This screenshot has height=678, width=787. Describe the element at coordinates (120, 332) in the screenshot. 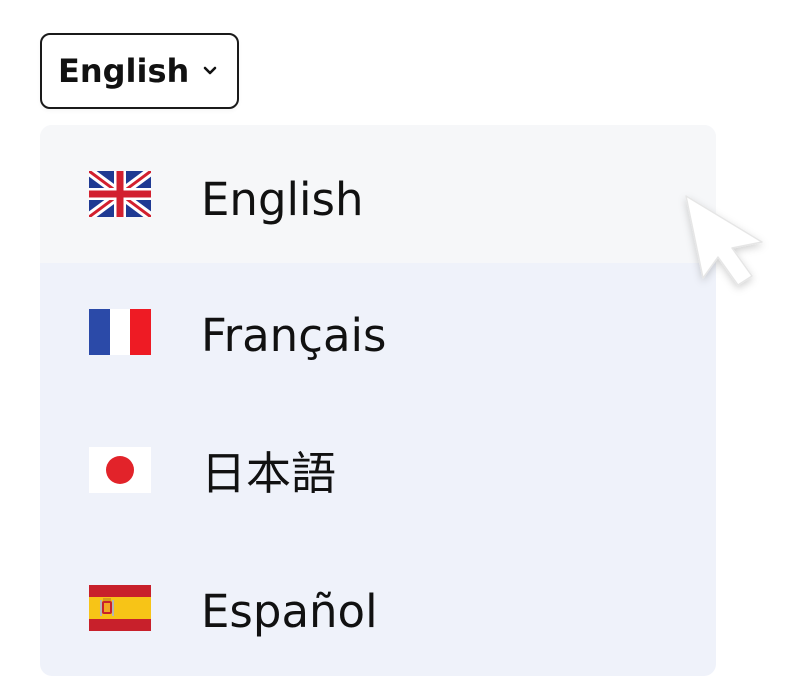

I see `flag-france-icon` at that location.